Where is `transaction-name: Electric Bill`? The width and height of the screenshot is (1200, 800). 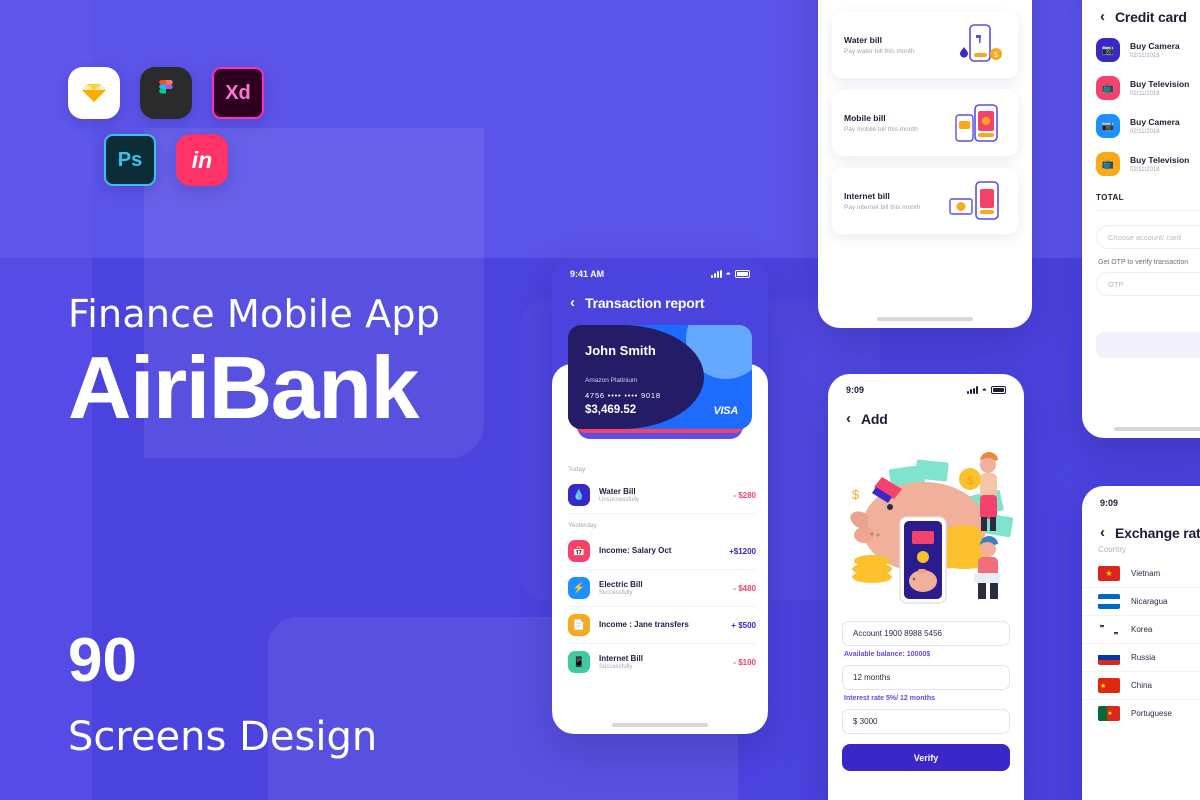 transaction-name: Electric Bill is located at coordinates (621, 584).